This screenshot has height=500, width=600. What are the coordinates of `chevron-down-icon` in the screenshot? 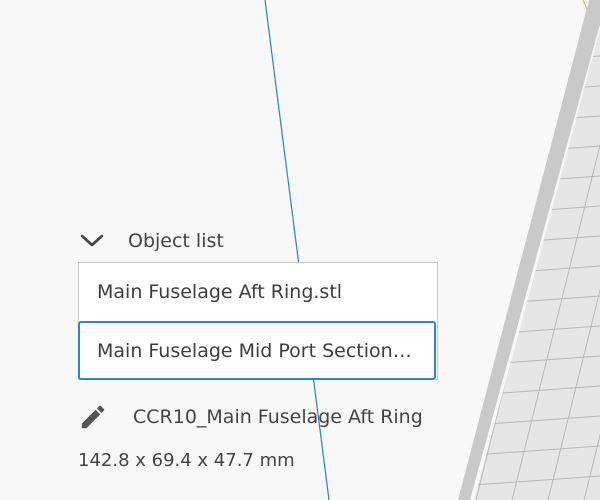 It's located at (93, 241).